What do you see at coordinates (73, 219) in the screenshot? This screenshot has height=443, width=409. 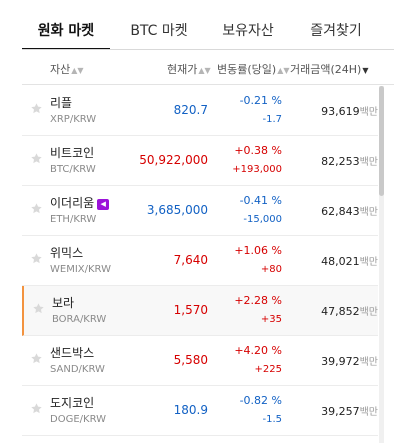 I see `coin-pair: ETH/KRW` at bounding box center [73, 219].